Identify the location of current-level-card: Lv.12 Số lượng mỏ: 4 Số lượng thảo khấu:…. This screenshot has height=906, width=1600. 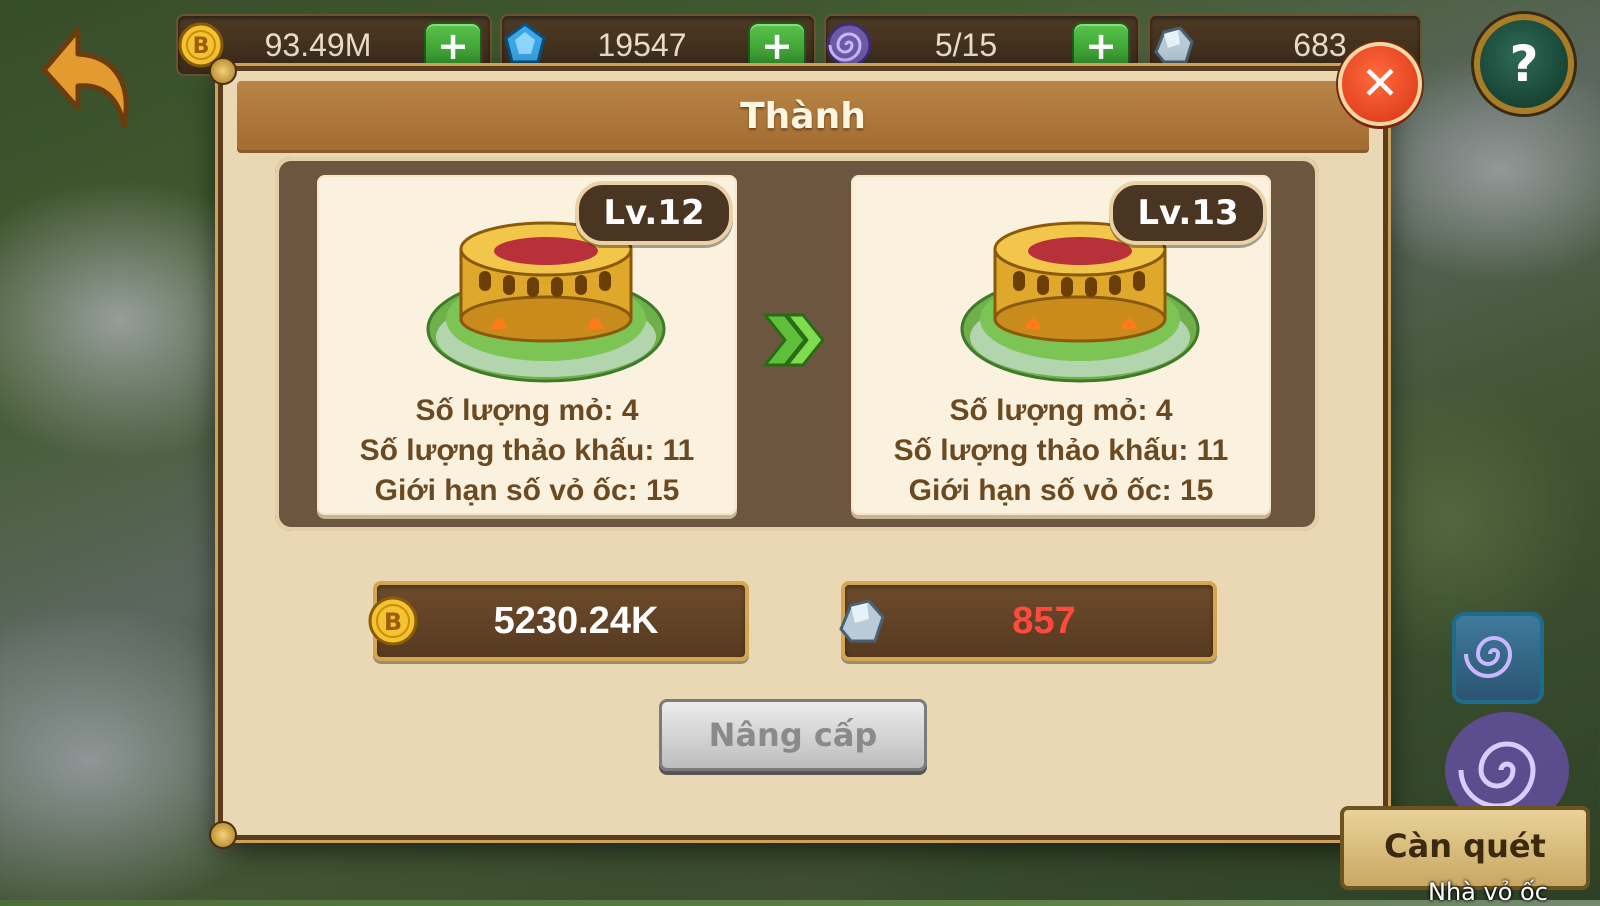
(527, 345).